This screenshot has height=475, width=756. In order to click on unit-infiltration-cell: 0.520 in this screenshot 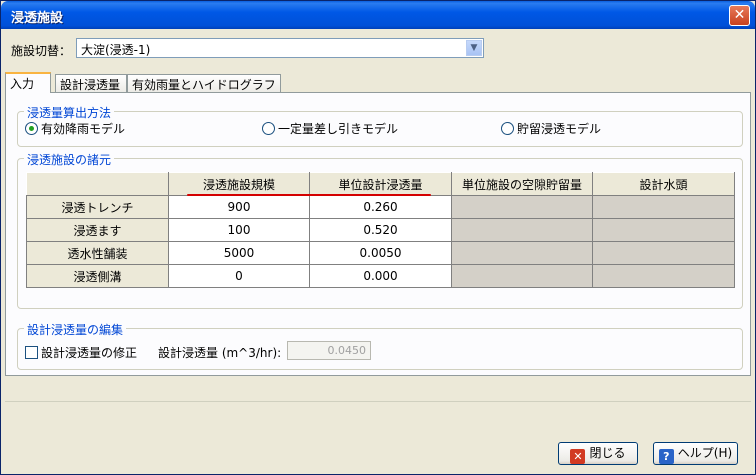, I will do `click(380, 230)`.